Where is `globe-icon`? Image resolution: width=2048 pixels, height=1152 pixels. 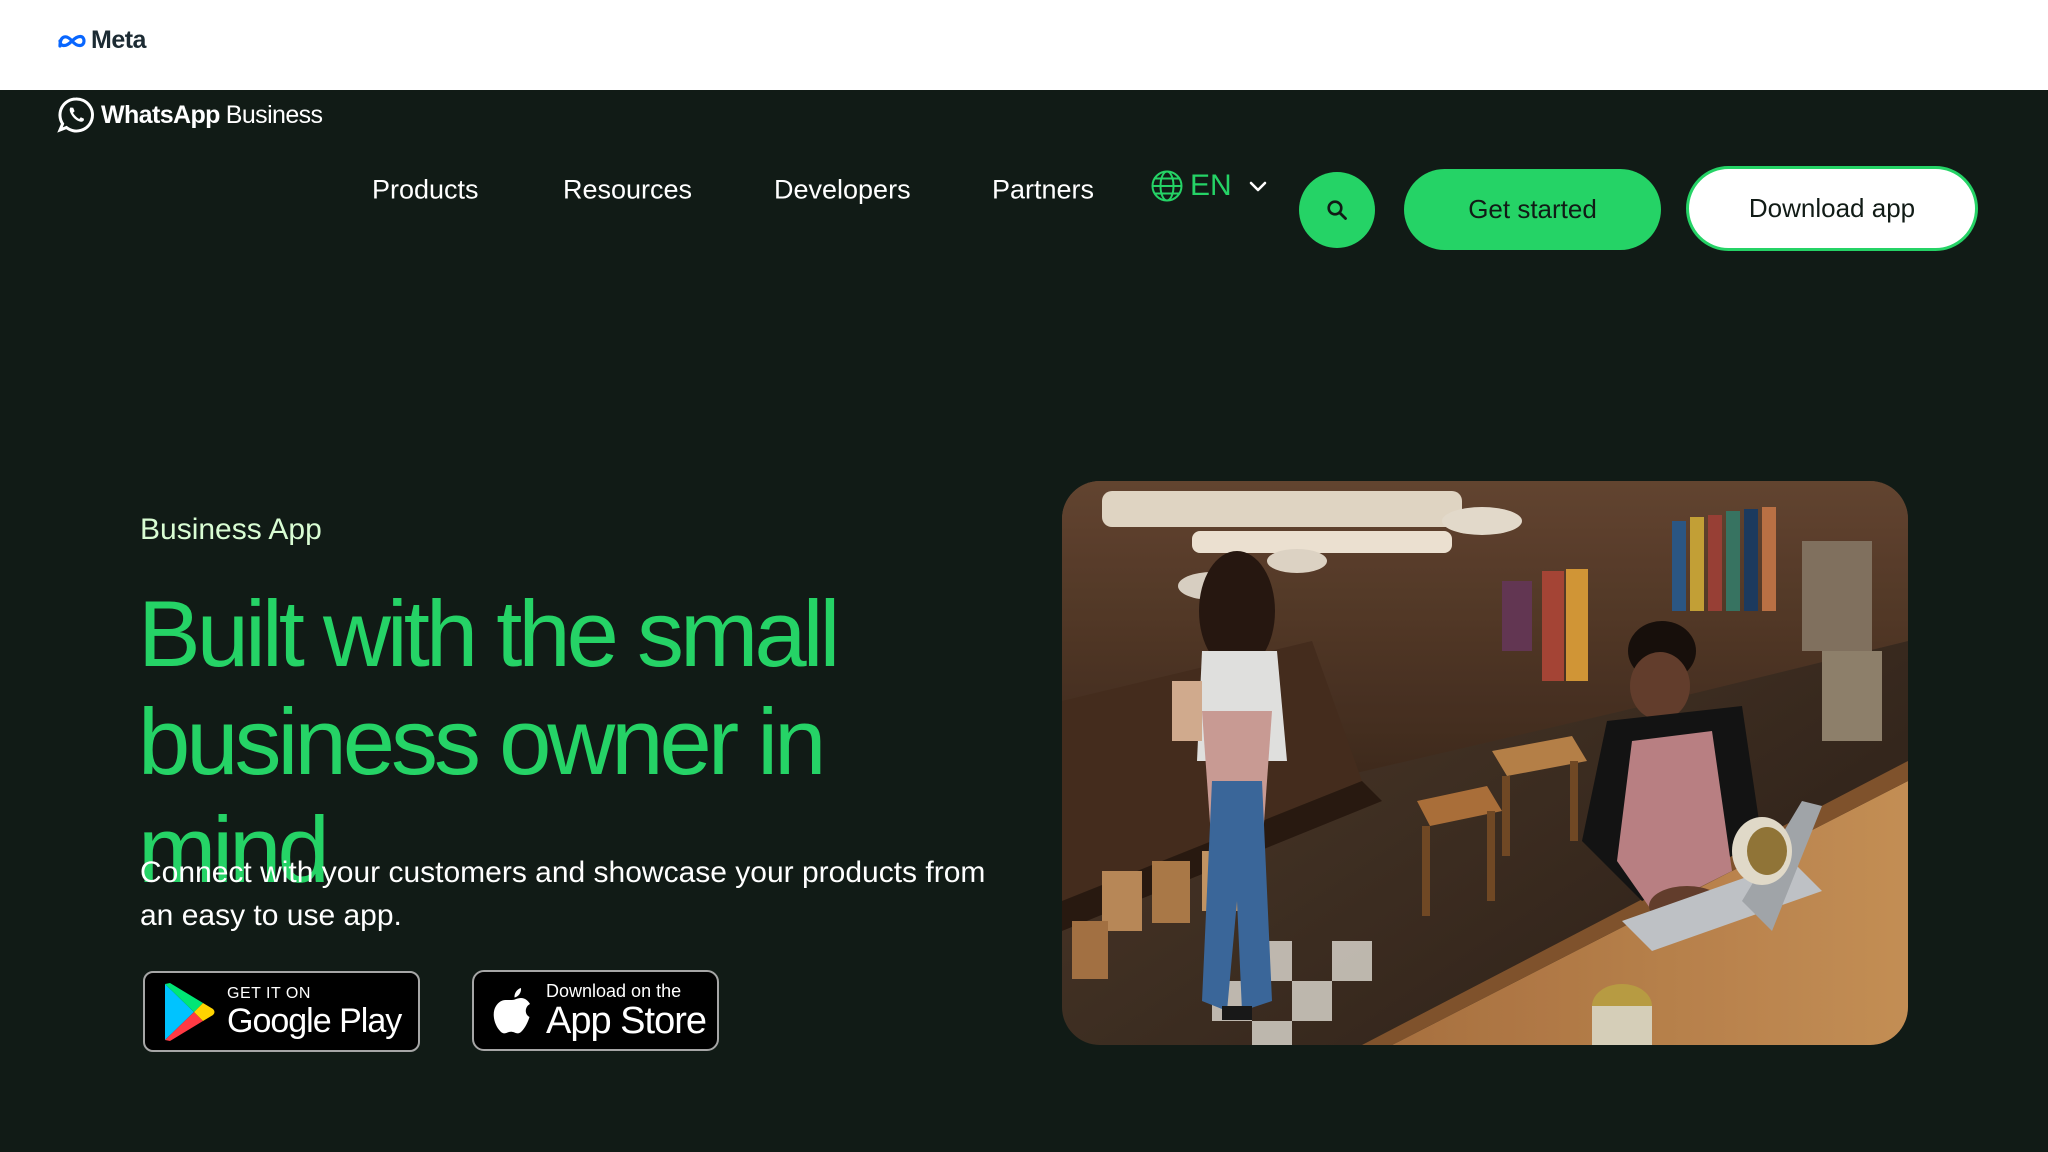 globe-icon is located at coordinates (1167, 186).